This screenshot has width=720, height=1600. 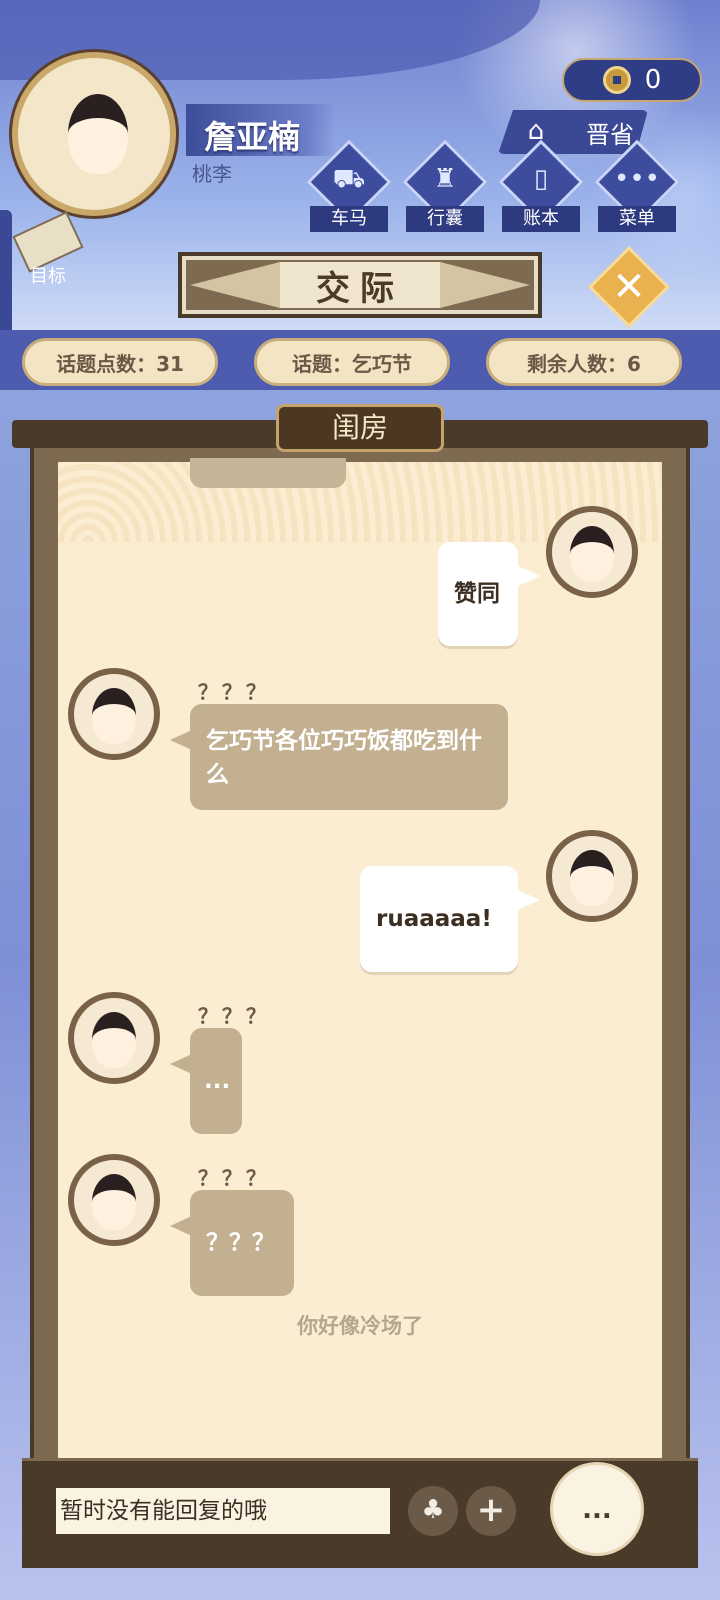 I want to click on bag-icon: ♜, so click(x=445, y=179).